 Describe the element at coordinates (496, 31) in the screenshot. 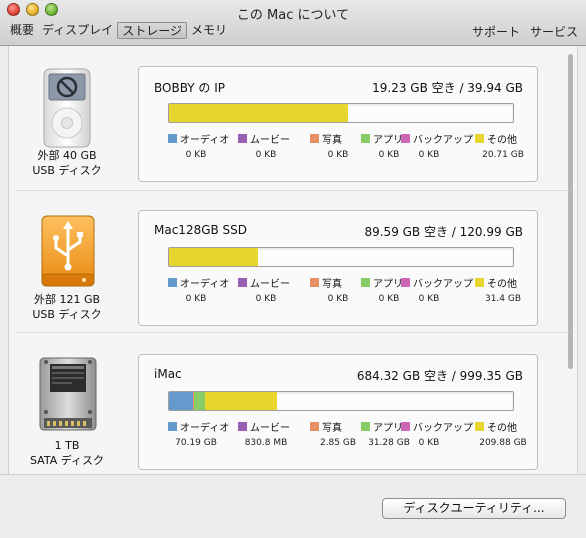

I see `support-link: サポート` at that location.